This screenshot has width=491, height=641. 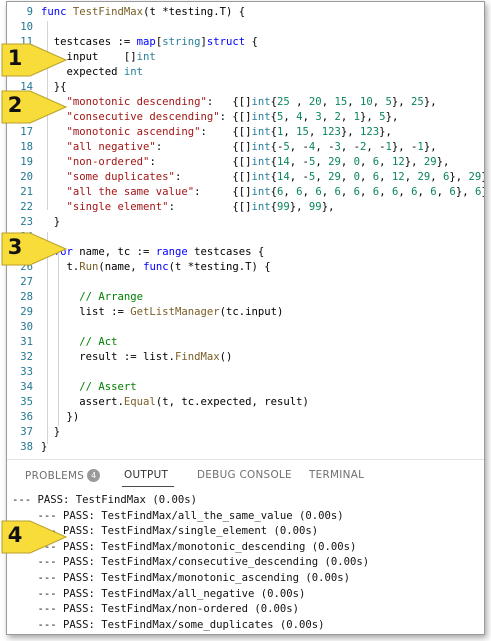 I want to click on code-line: 36 }), so click(x=245, y=417).